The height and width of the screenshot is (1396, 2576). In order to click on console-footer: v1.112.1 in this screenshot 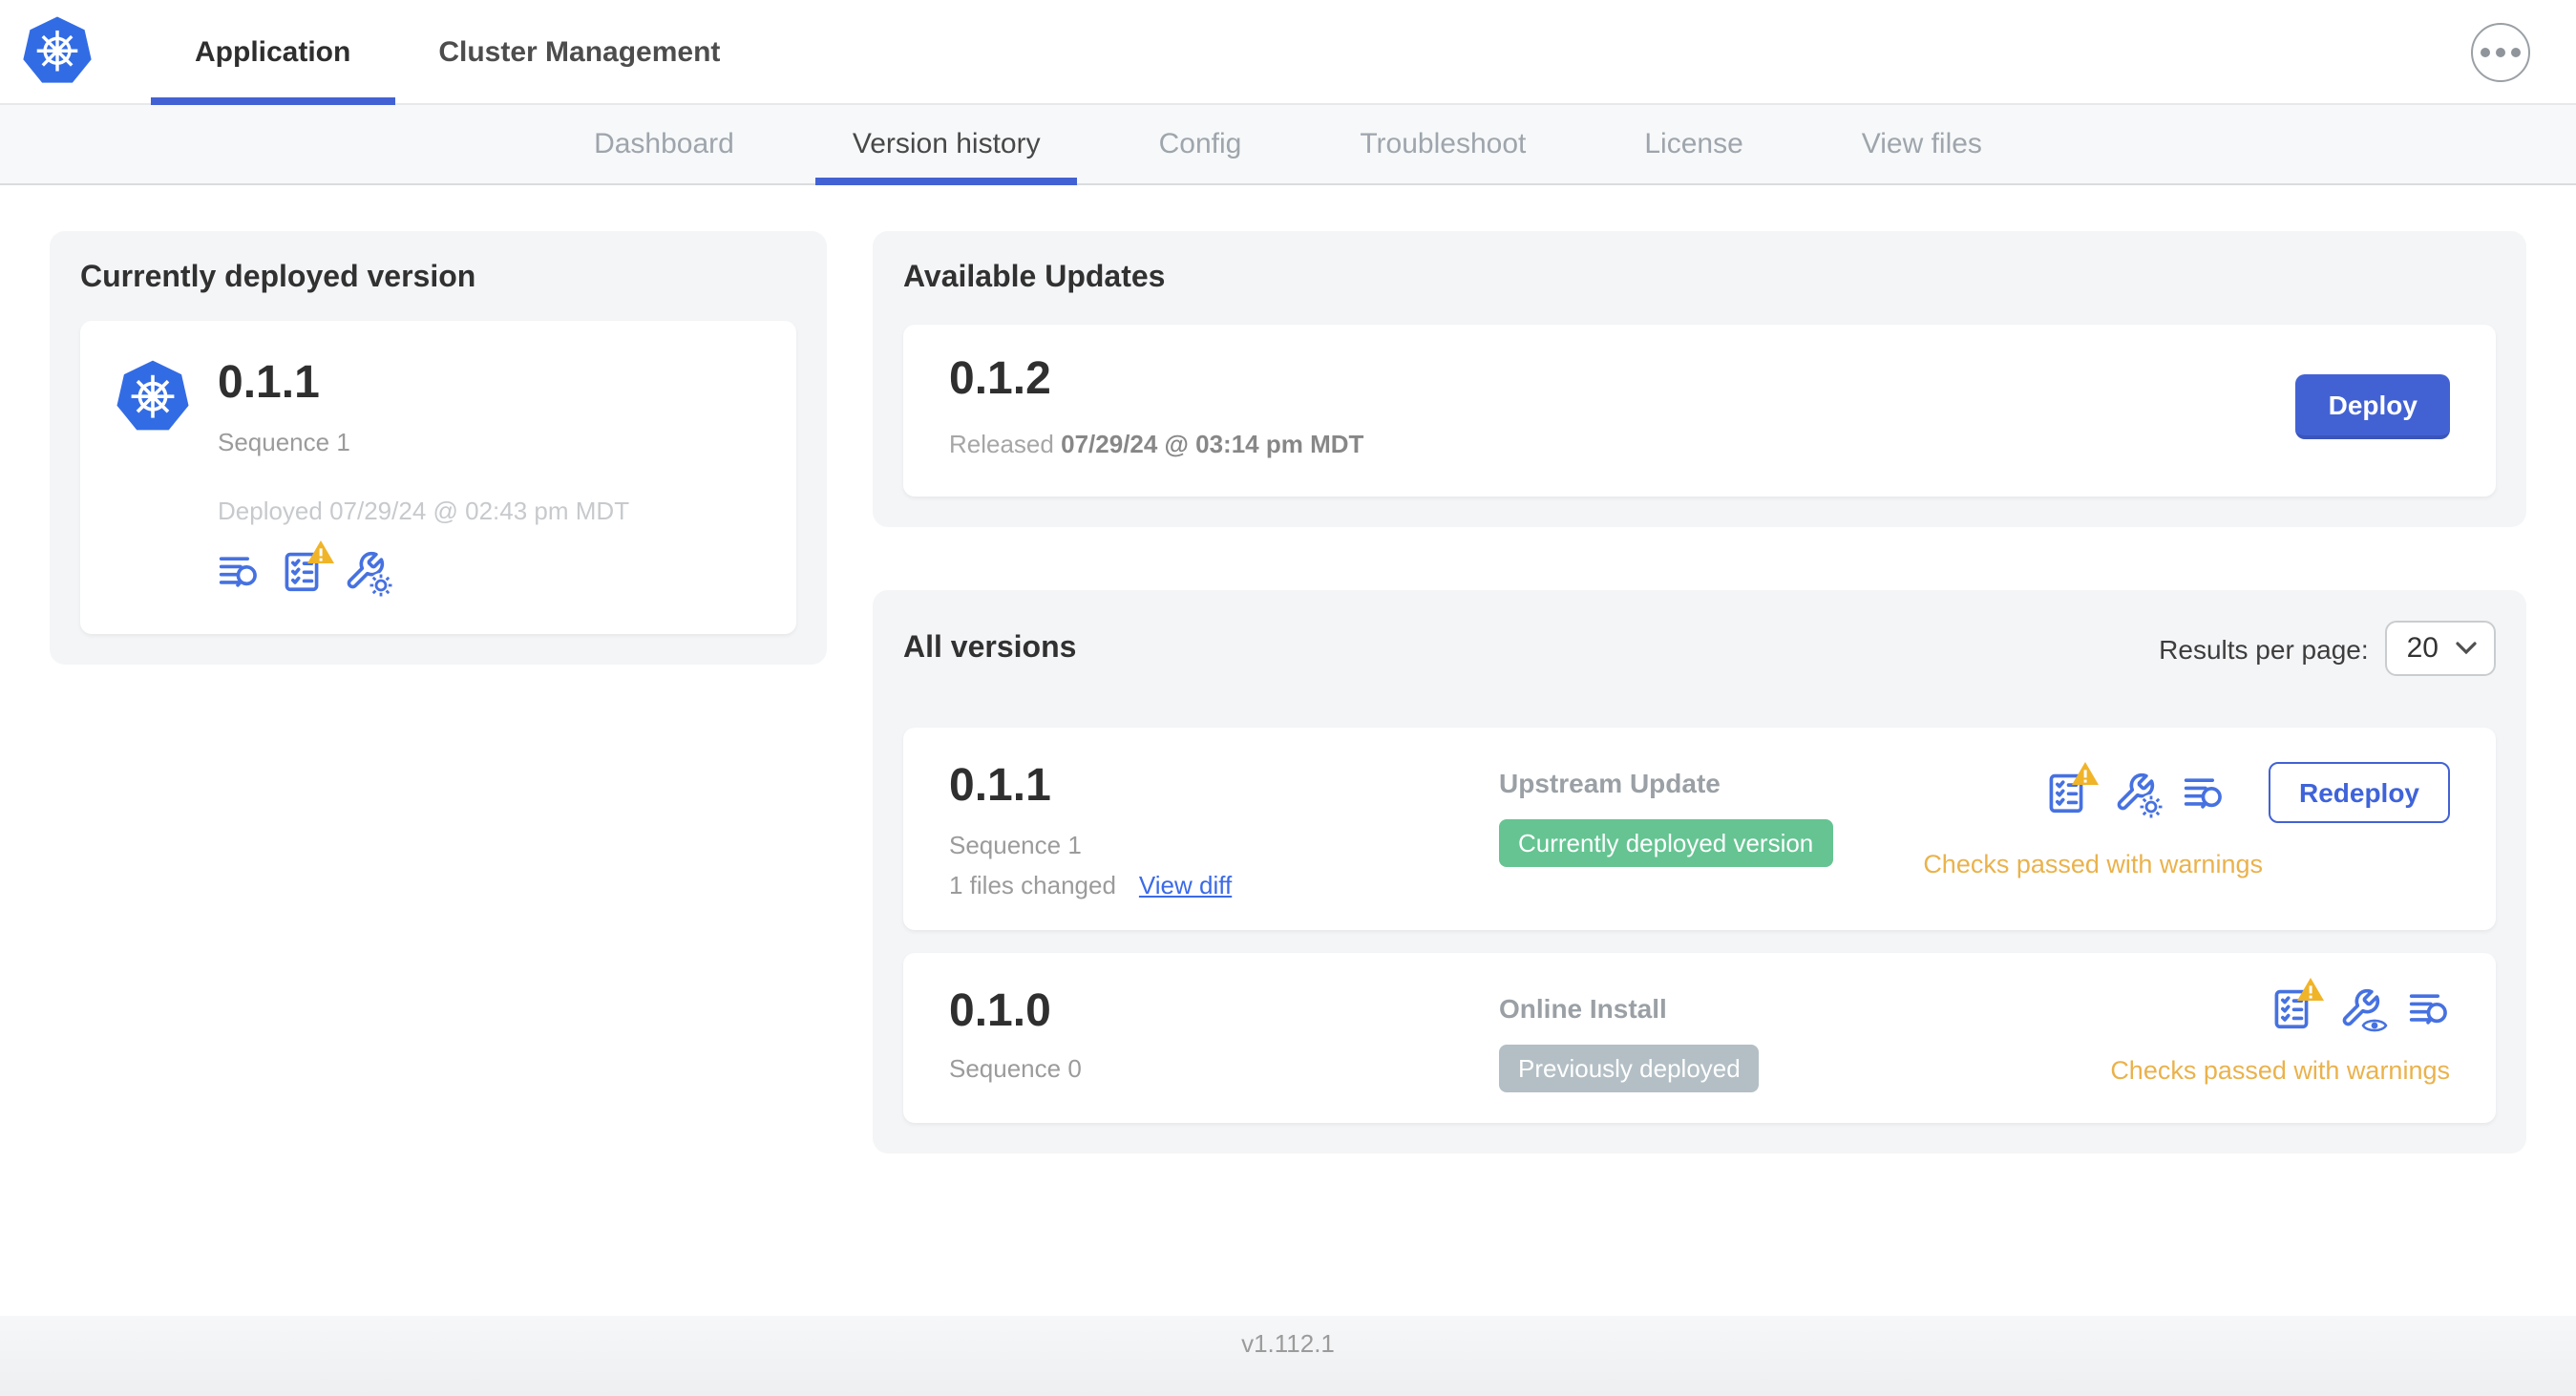, I will do `click(1288, 1356)`.